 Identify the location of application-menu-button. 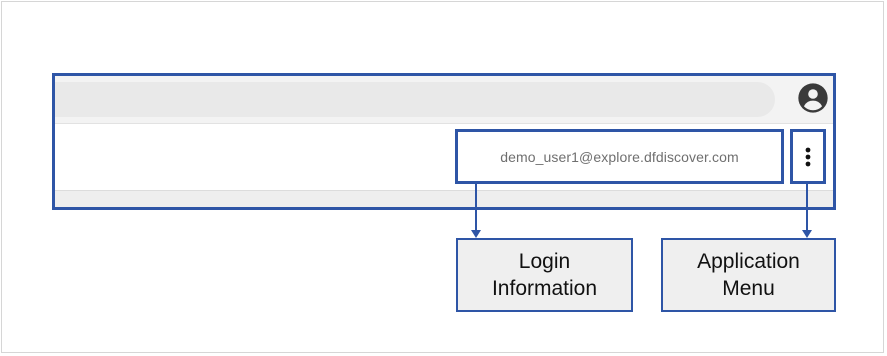
(808, 156).